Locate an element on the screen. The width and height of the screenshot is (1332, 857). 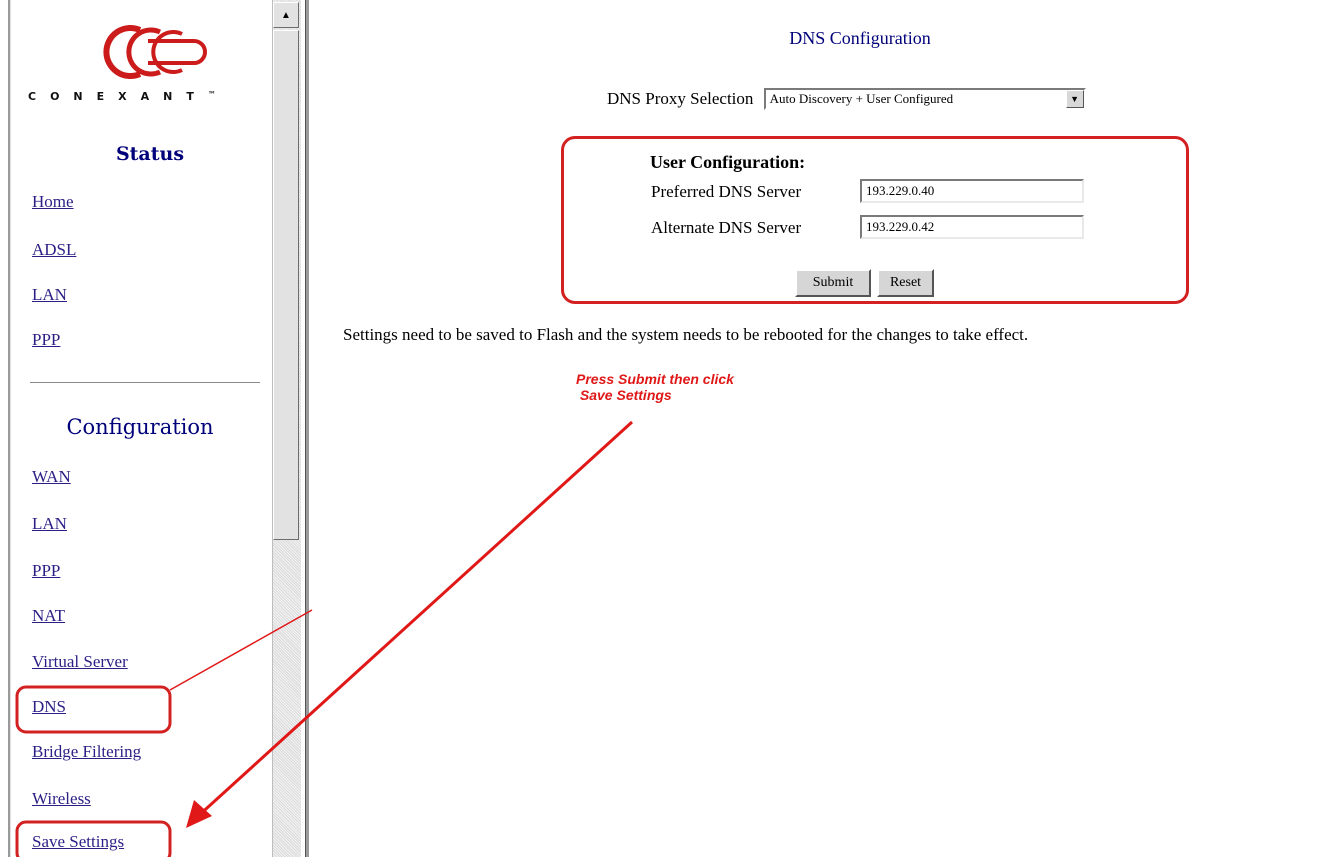
nav-config-wireless: Wireless is located at coordinates (61, 799).